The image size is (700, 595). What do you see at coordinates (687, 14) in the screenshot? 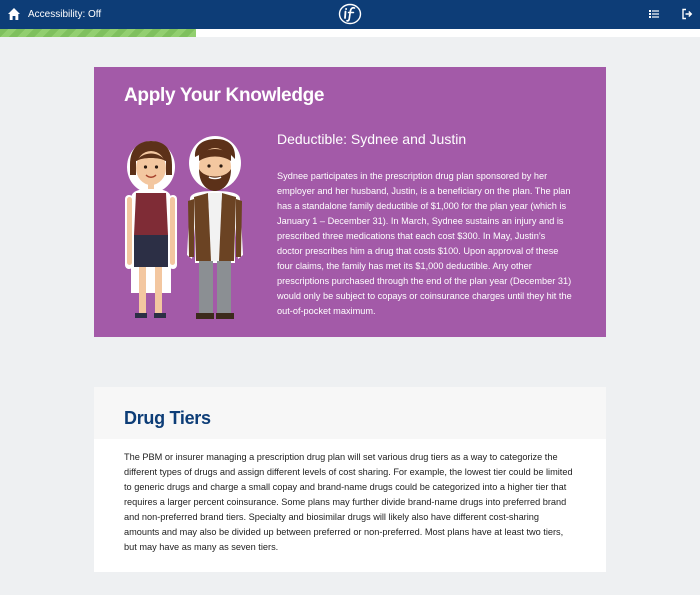
I see `exit-icon` at bounding box center [687, 14].